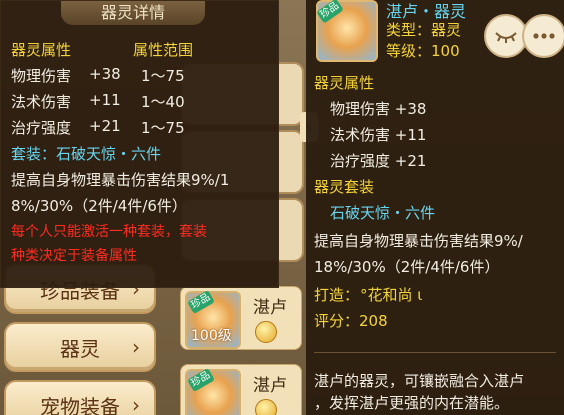  I want to click on item-card: 珍品 100级 湛卢, so click(241, 318).